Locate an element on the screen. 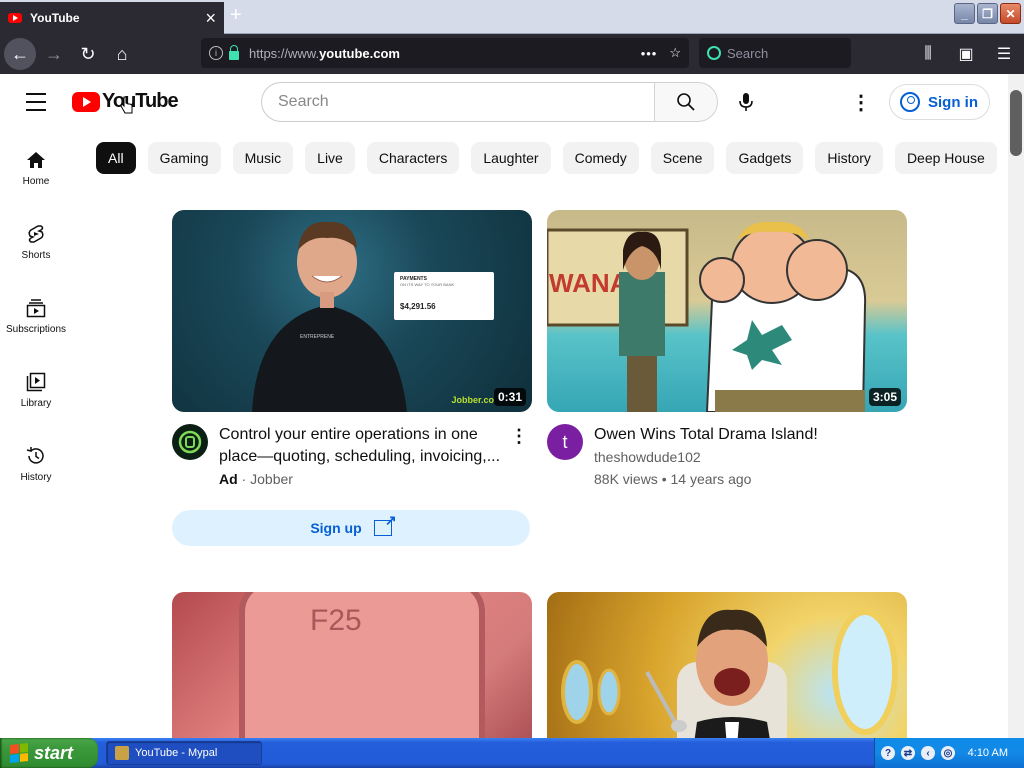 The image size is (1024, 768). restore-button: ❐ is located at coordinates (987, 13).